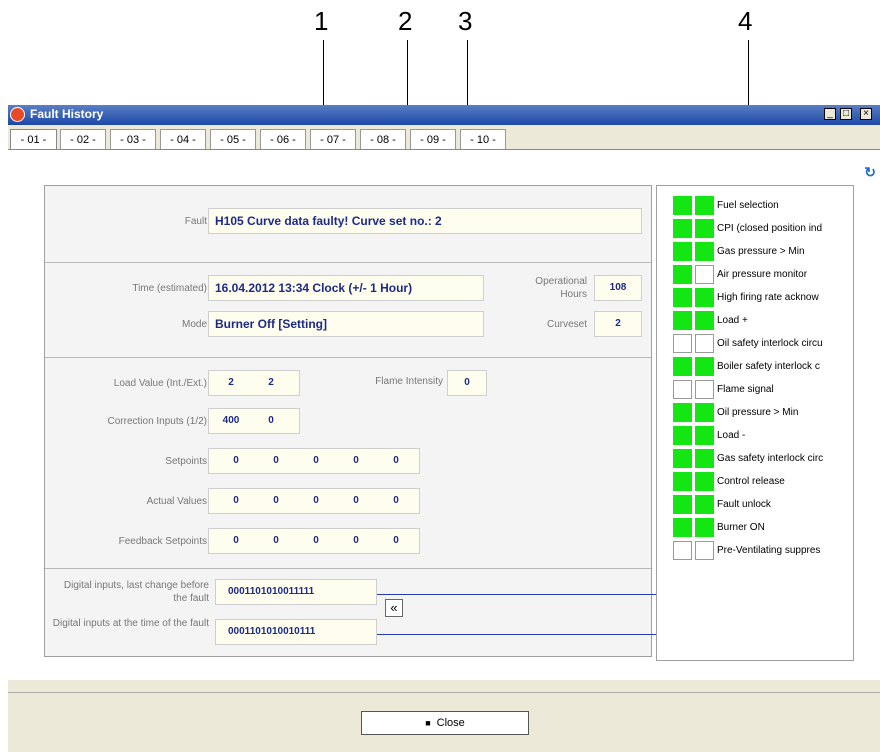 Image resolution: width=880 pixels, height=752 pixels. Describe the element at coordinates (761, 251) in the screenshot. I see `signal-label: Gas pressure > Min` at that location.